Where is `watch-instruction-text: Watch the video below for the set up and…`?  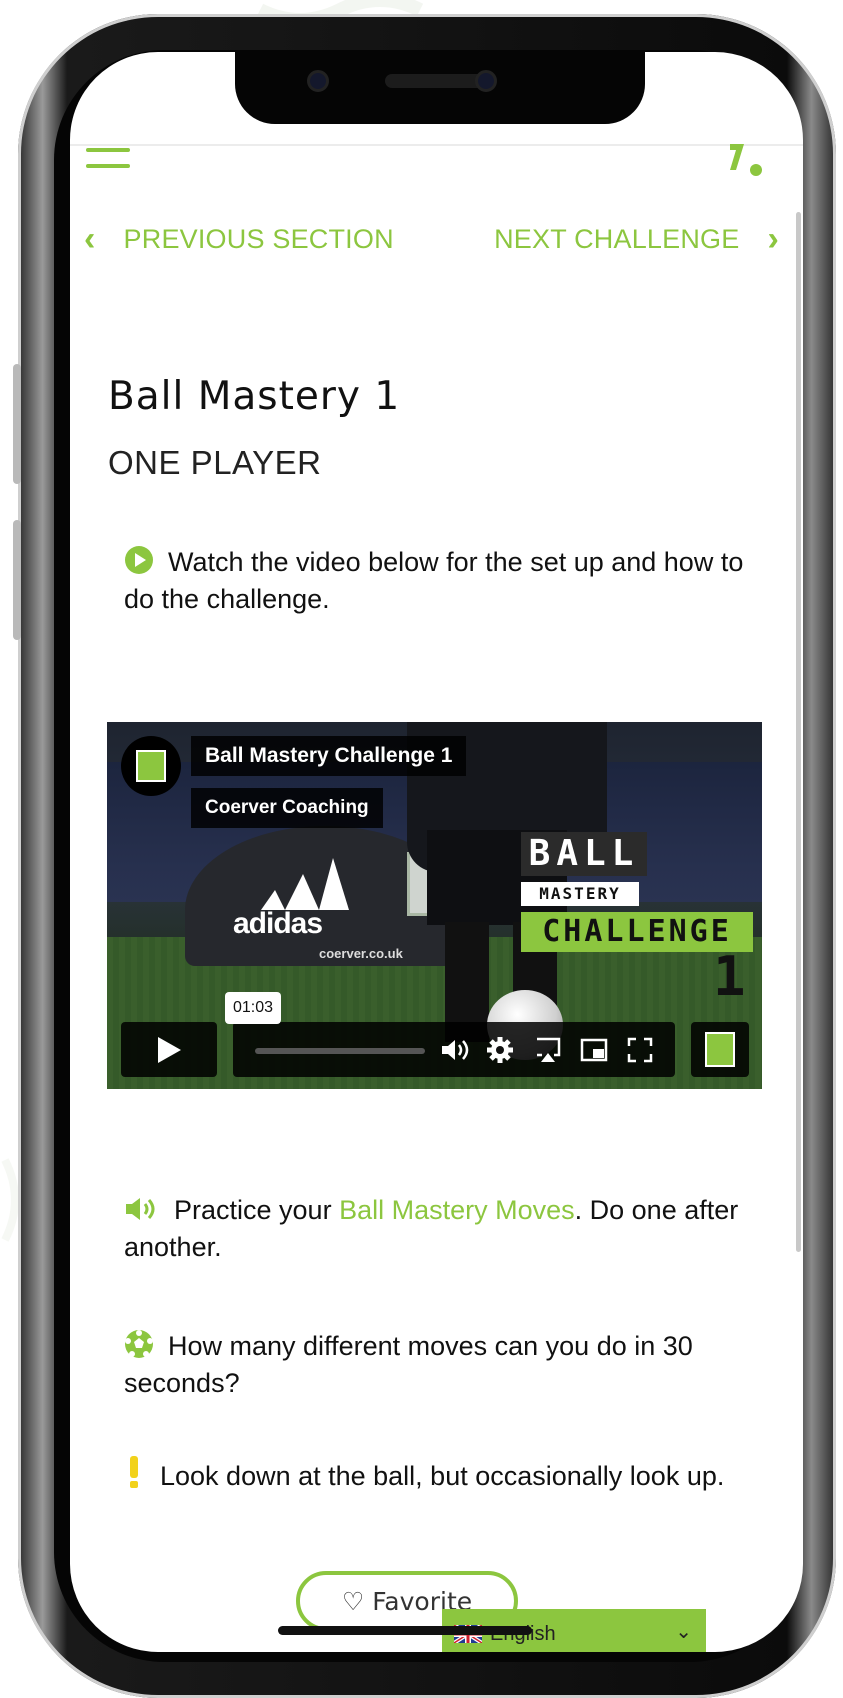
watch-instruction-text: Watch the video below for the set up and… is located at coordinates (434, 580).